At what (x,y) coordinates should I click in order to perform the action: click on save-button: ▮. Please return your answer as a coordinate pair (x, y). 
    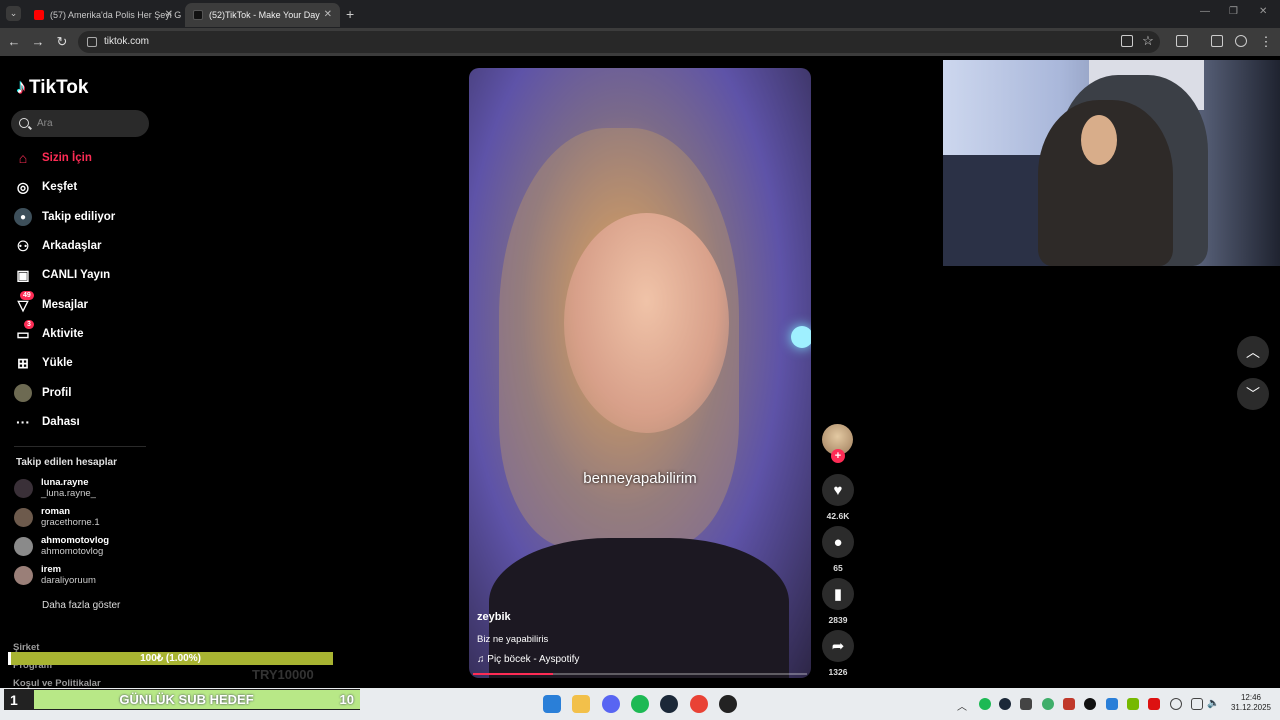
    Looking at the image, I should click on (838, 594).